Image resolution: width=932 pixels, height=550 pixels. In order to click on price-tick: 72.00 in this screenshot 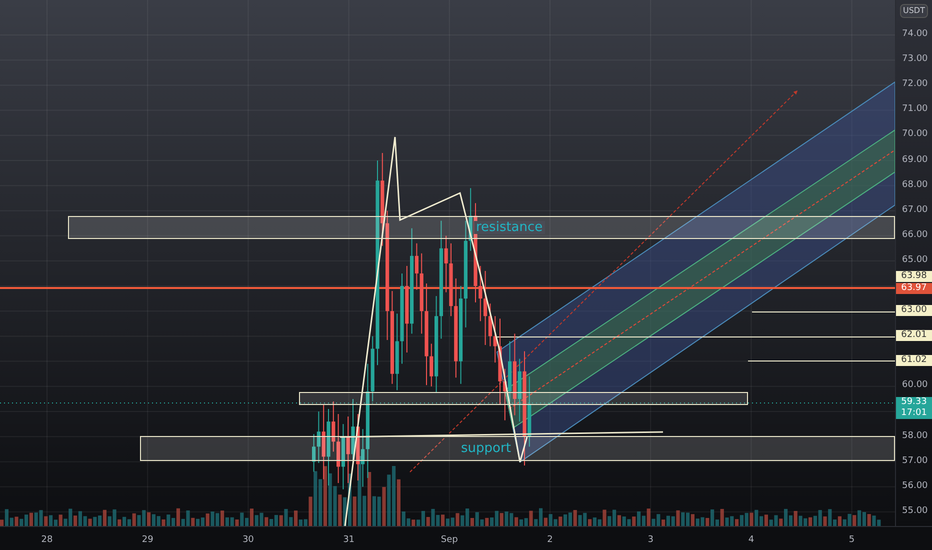, I will do `click(915, 85)`.